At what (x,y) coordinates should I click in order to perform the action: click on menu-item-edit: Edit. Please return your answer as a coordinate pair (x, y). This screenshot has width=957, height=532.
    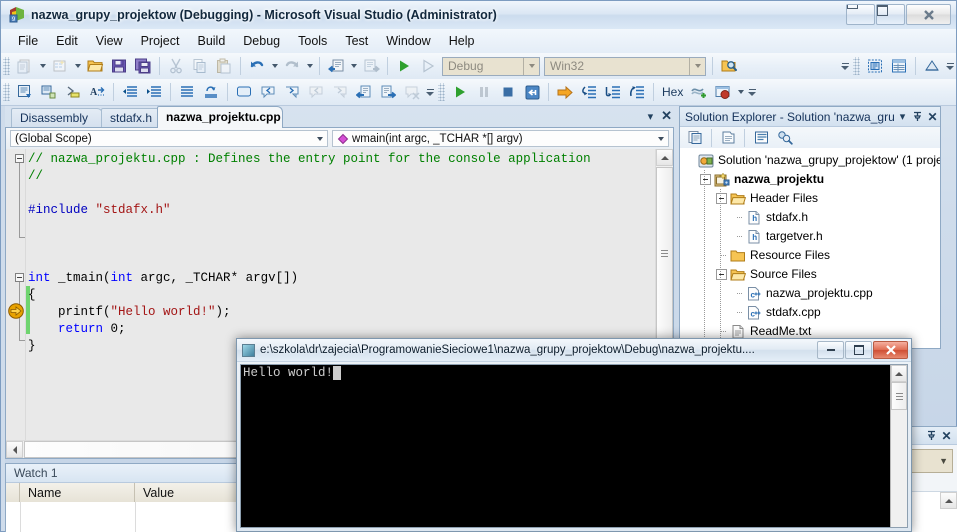
    Looking at the image, I should click on (67, 41).